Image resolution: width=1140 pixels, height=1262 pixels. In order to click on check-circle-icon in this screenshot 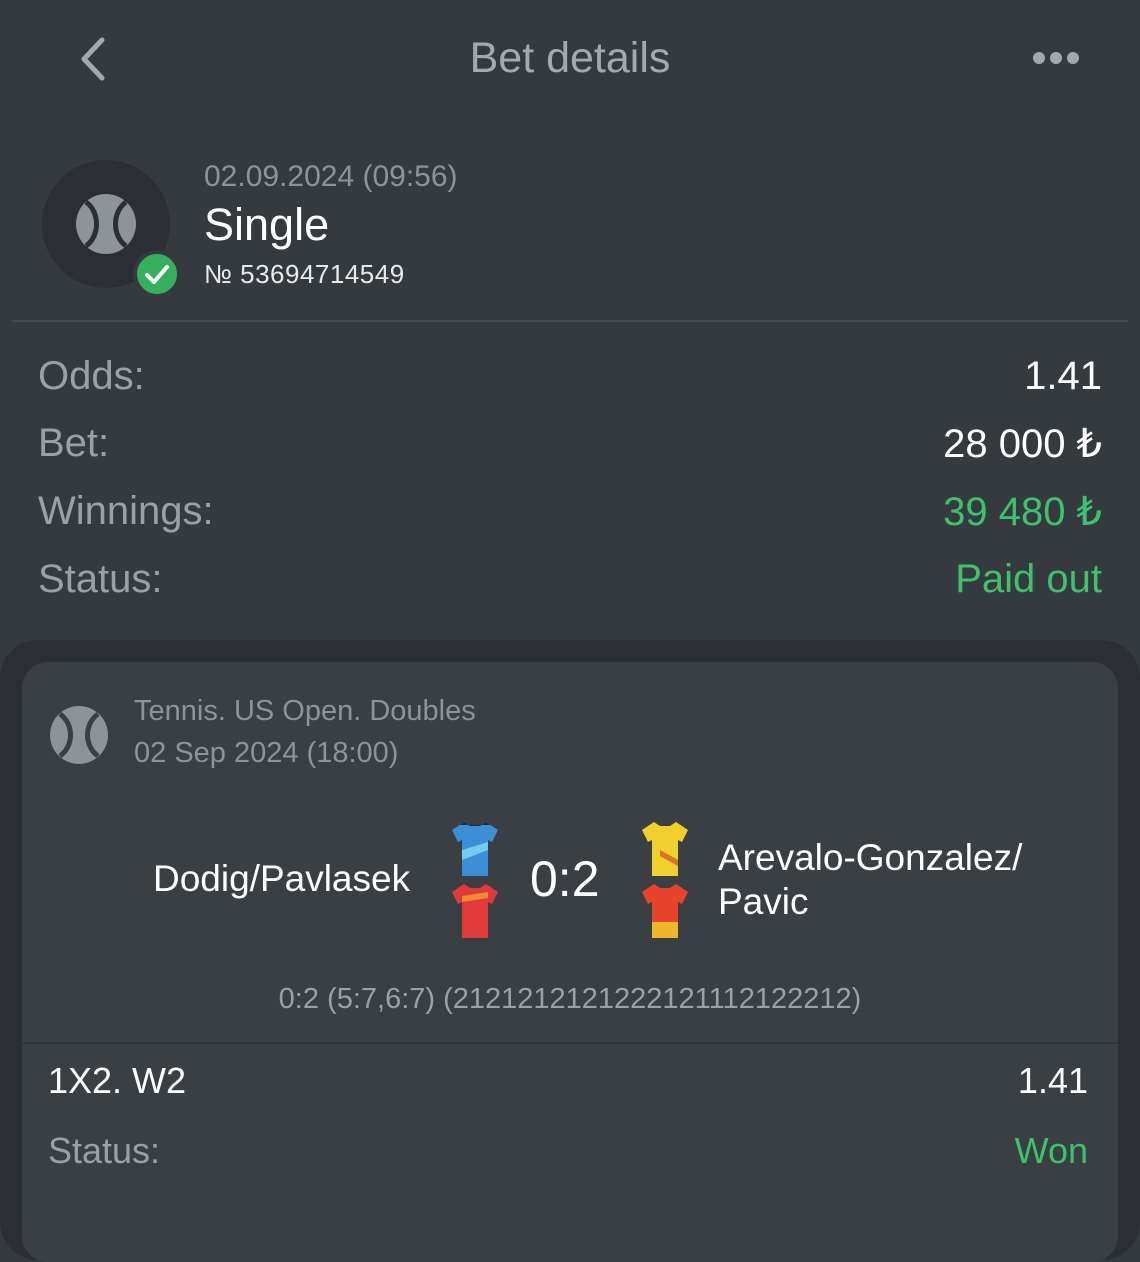, I will do `click(157, 274)`.